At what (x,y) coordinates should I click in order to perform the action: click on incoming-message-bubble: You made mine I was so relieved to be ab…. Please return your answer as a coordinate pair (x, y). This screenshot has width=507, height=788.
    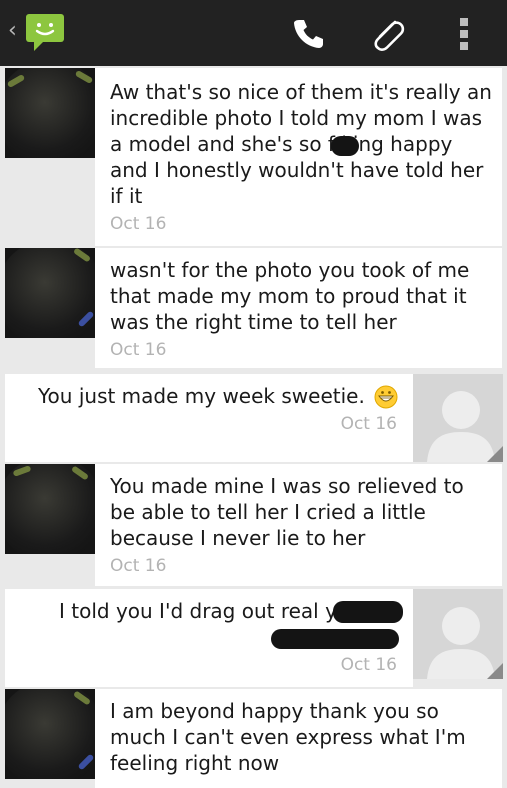
    Looking at the image, I should click on (298, 525).